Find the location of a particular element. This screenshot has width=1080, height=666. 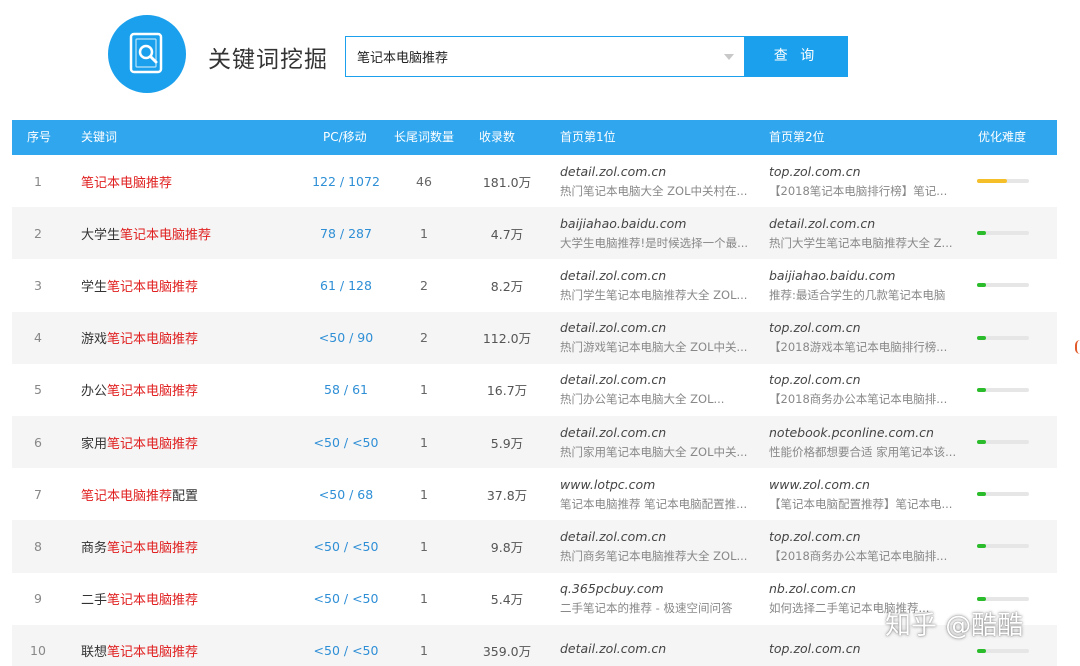

row-keyword: 学生 笔记本电脑推荐 is located at coordinates (191, 285).